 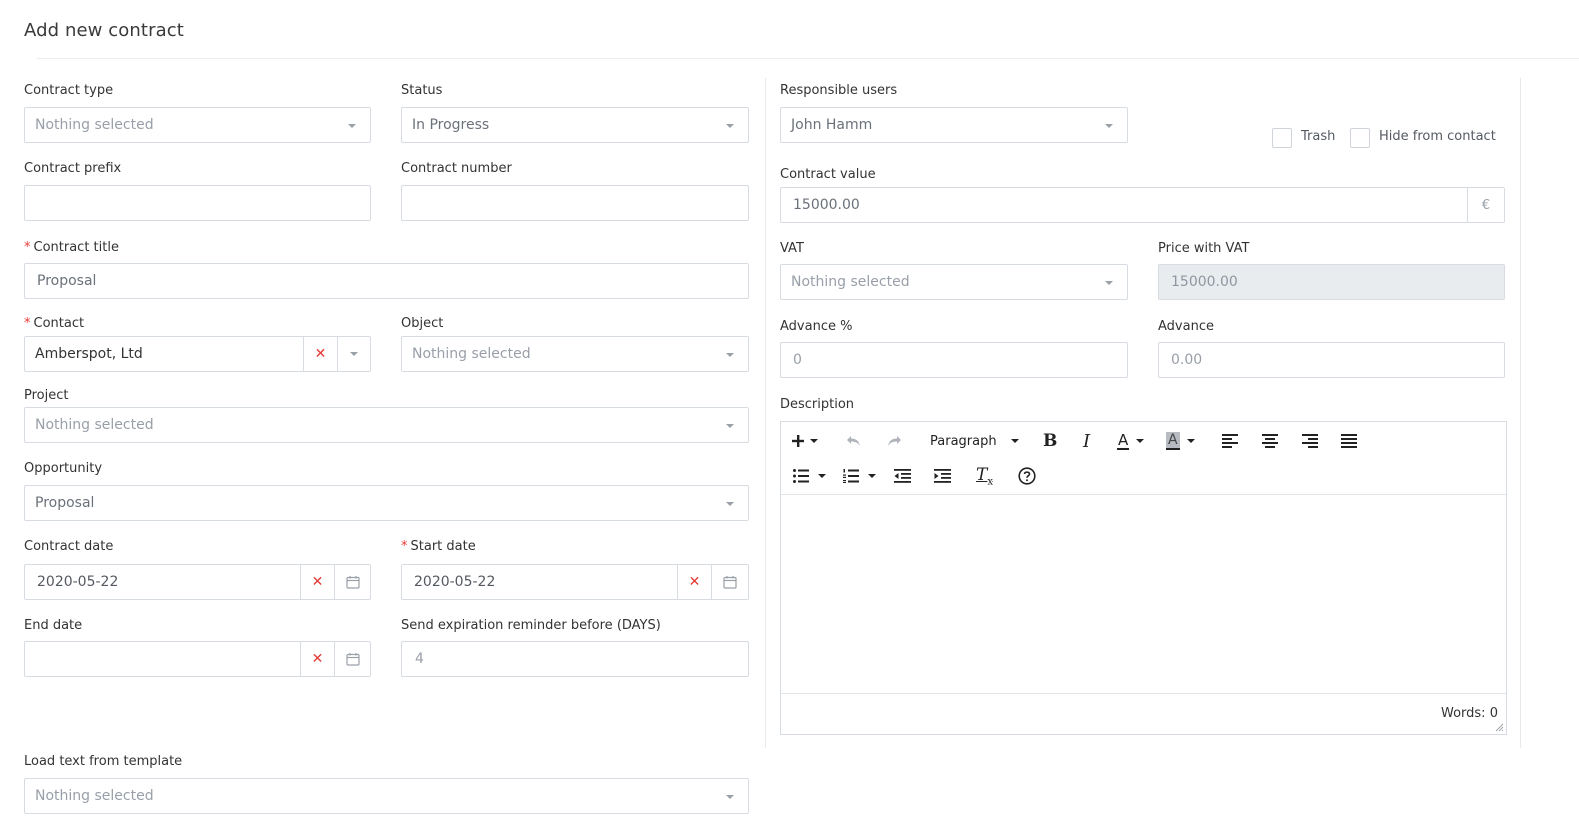 I want to click on align-right-button, so click(x=1310, y=441).